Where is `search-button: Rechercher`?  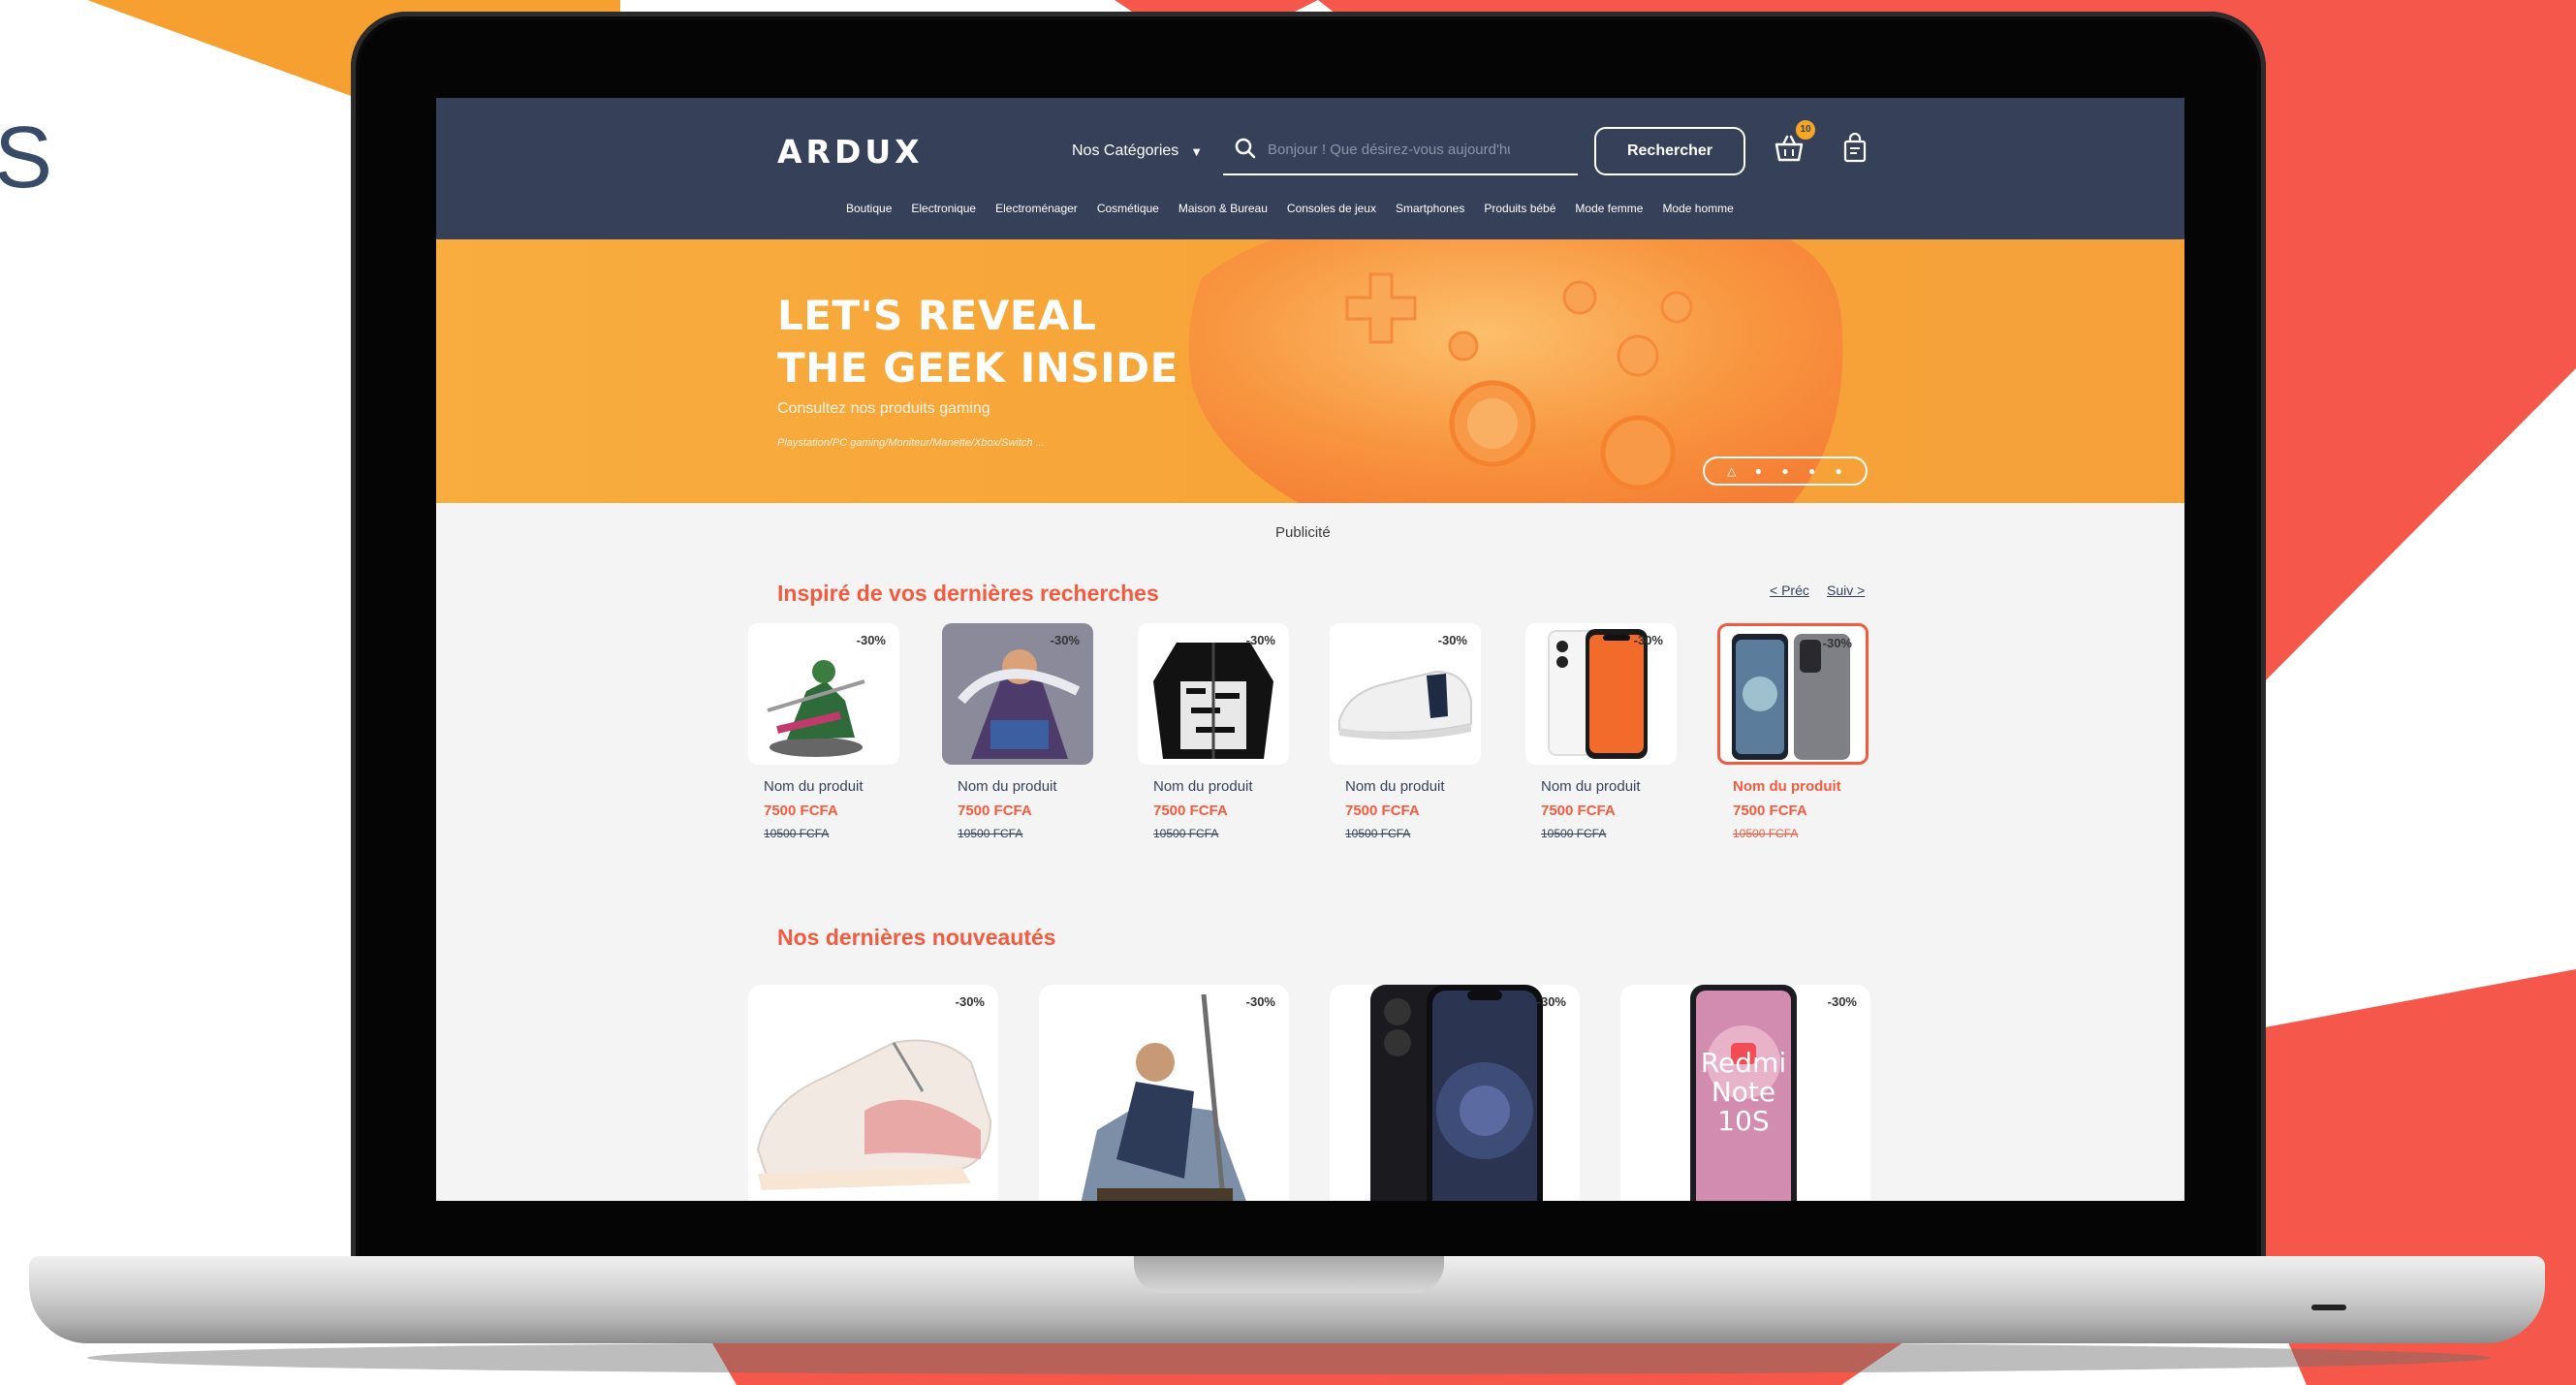
search-button: Rechercher is located at coordinates (1669, 151).